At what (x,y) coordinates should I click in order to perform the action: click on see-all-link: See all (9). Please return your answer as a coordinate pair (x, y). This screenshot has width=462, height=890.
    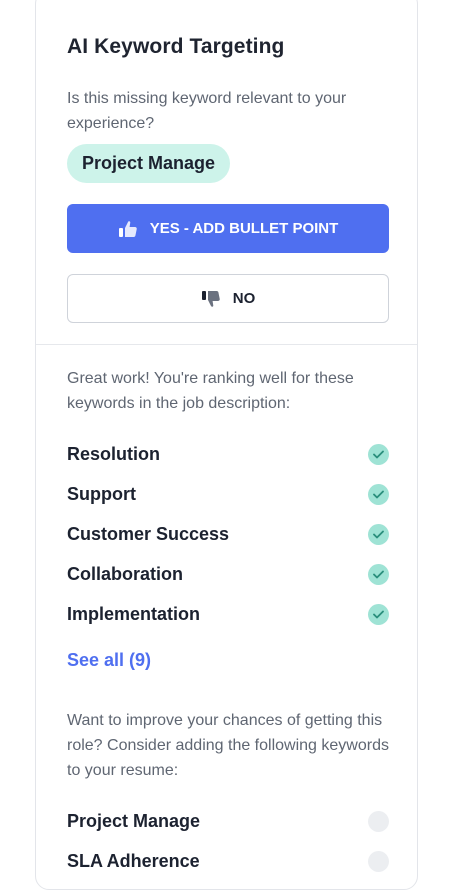
    Looking at the image, I should click on (109, 660).